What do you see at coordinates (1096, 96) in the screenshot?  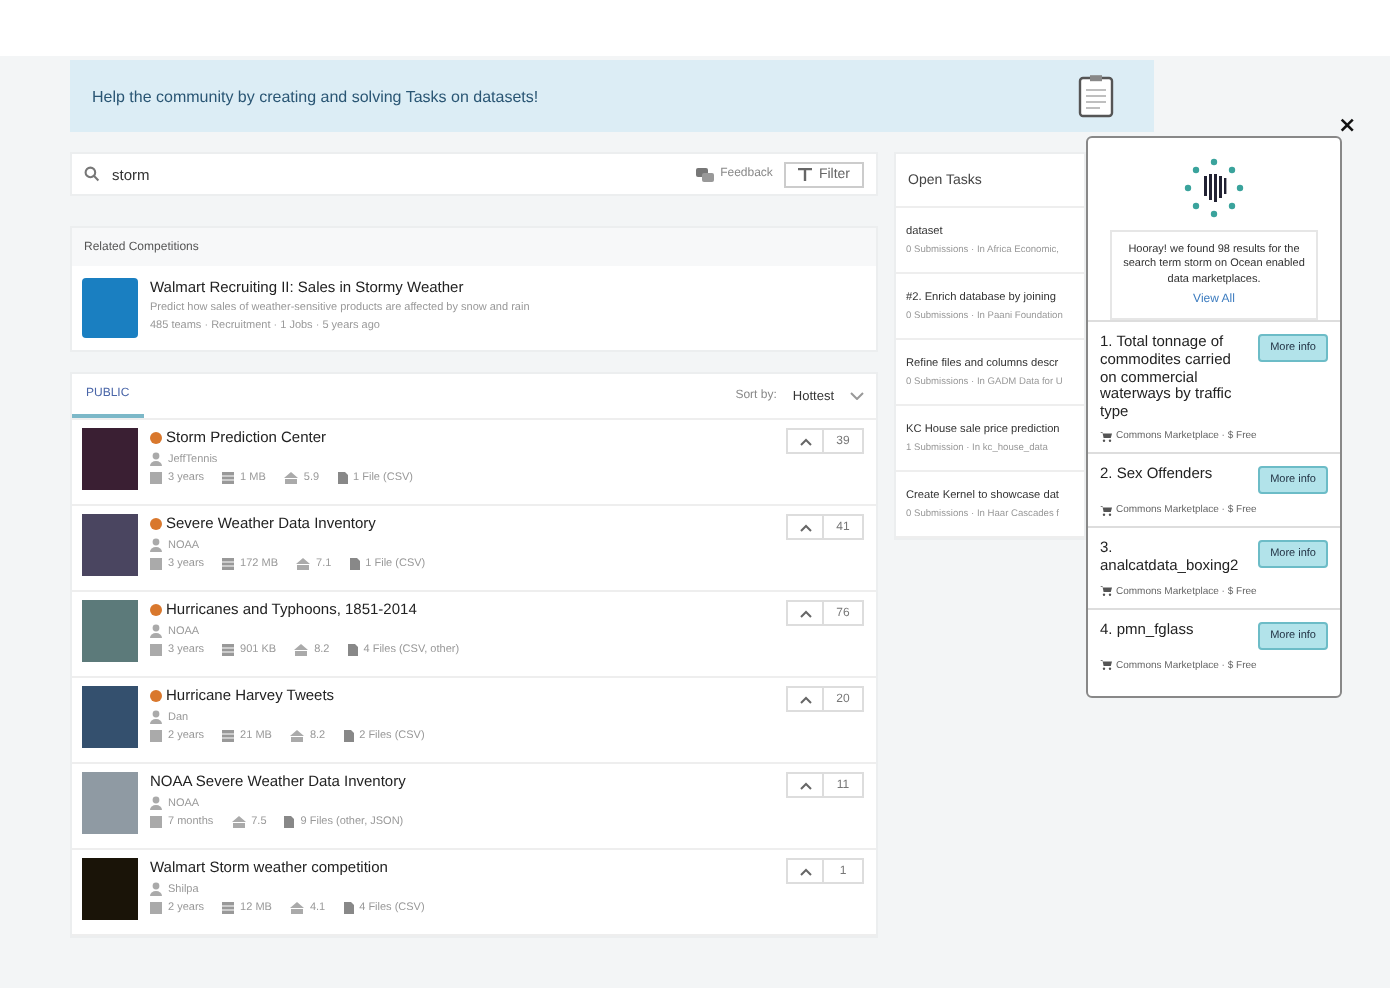 I see `clipboard-icon` at bounding box center [1096, 96].